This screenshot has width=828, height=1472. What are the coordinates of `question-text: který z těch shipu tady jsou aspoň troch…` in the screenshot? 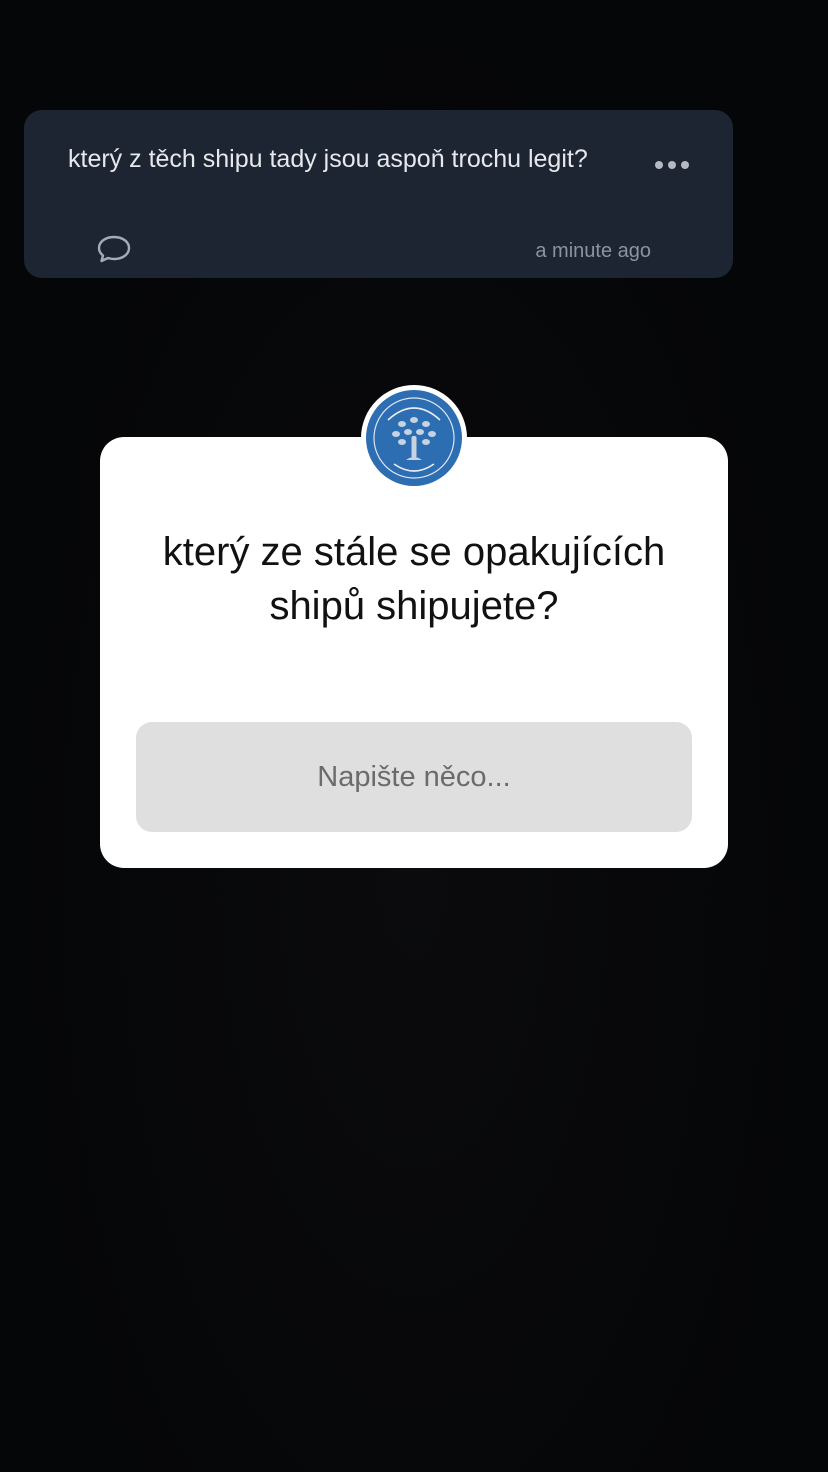 It's located at (328, 159).